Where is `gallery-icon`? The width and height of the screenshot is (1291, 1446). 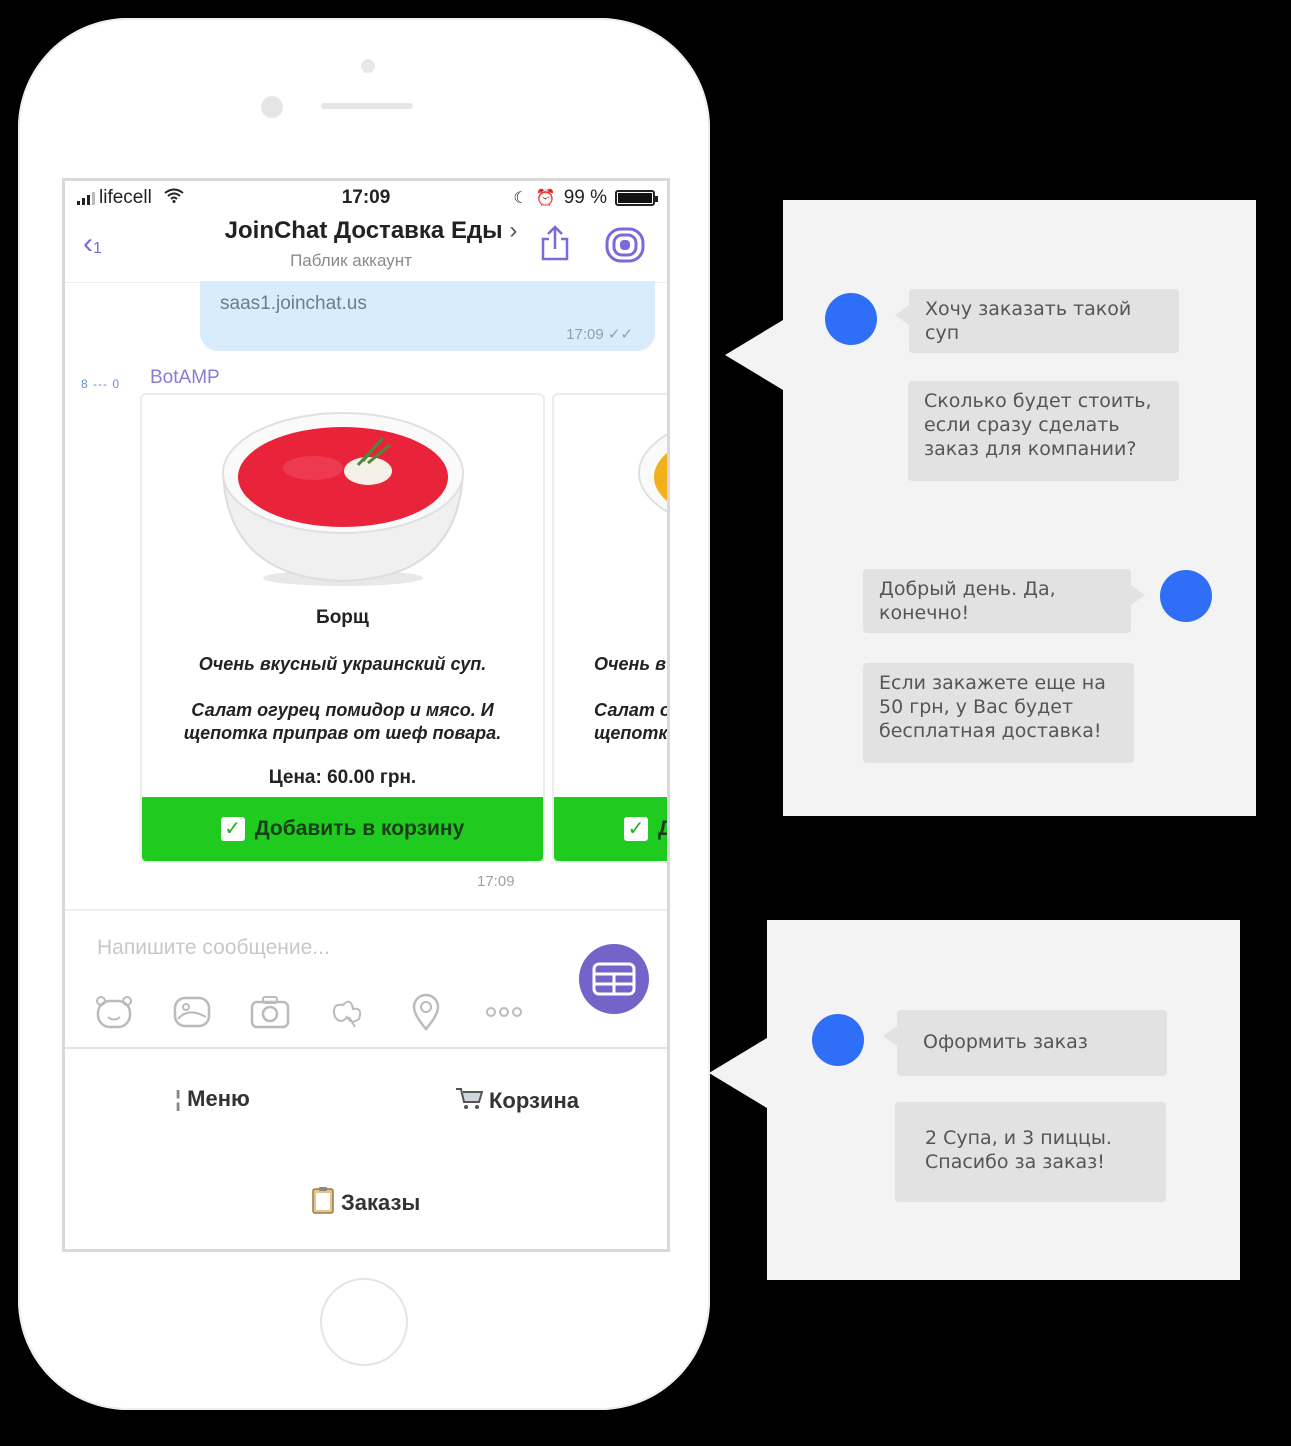 gallery-icon is located at coordinates (192, 1012).